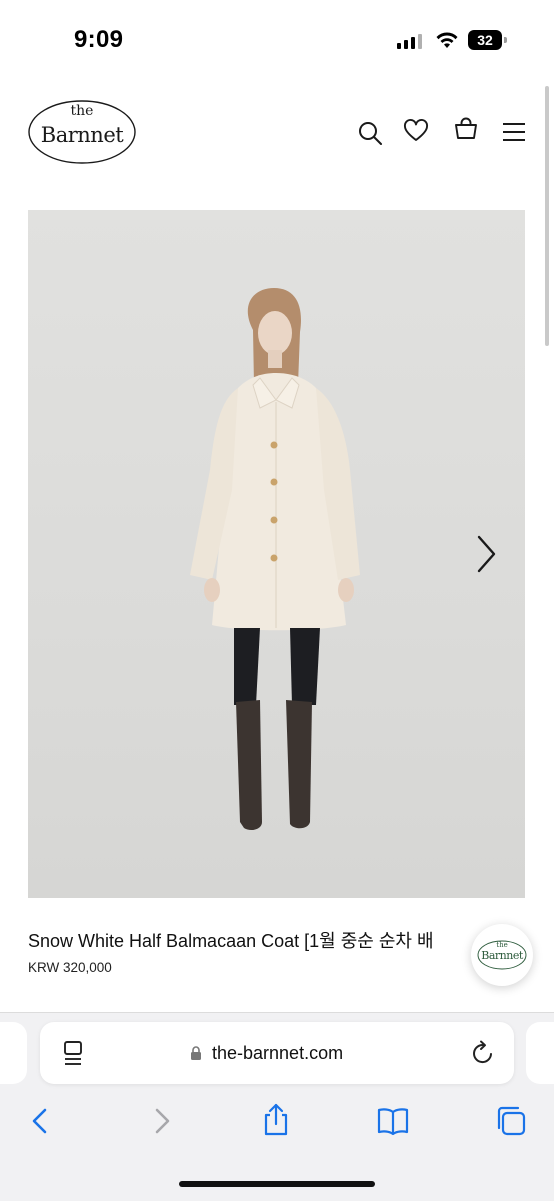 This screenshot has width=554, height=1201. Describe the element at coordinates (485, 40) in the screenshot. I see `battery-level: 32` at that location.